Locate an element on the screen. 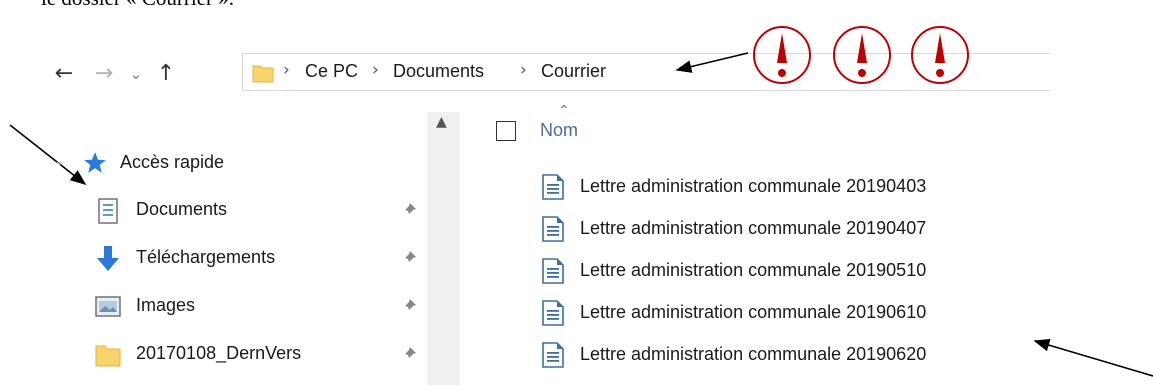 The image size is (1153, 385). sidebar-item-label: Téléchargements is located at coordinates (206, 257).